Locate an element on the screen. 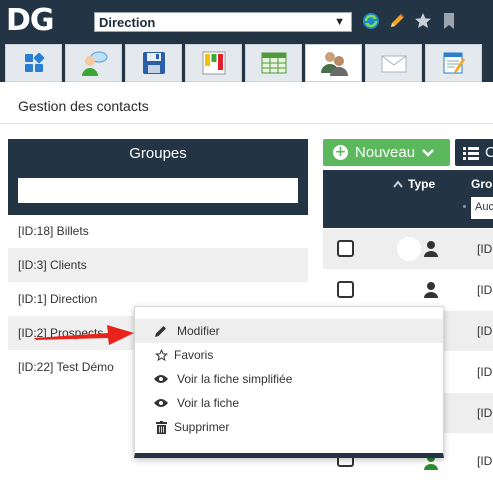 The image size is (493, 480). tab-modules is located at coordinates (33, 63).